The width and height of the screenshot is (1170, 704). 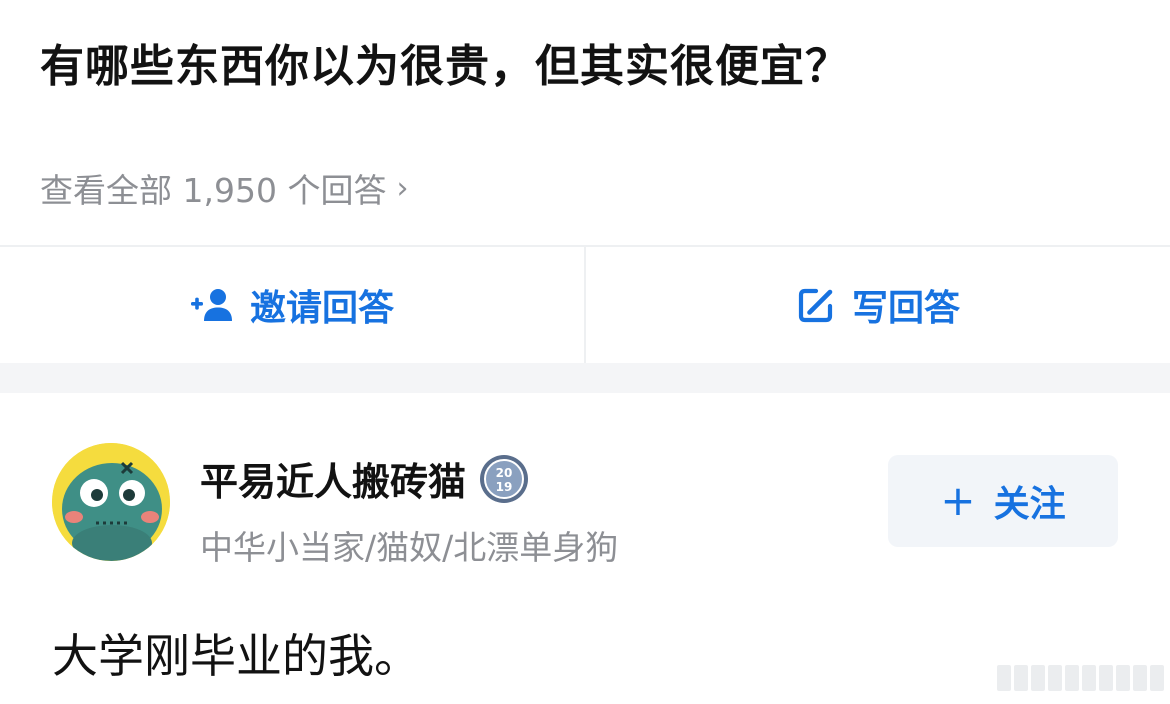 I want to click on add-user-icon, so click(x=211, y=305).